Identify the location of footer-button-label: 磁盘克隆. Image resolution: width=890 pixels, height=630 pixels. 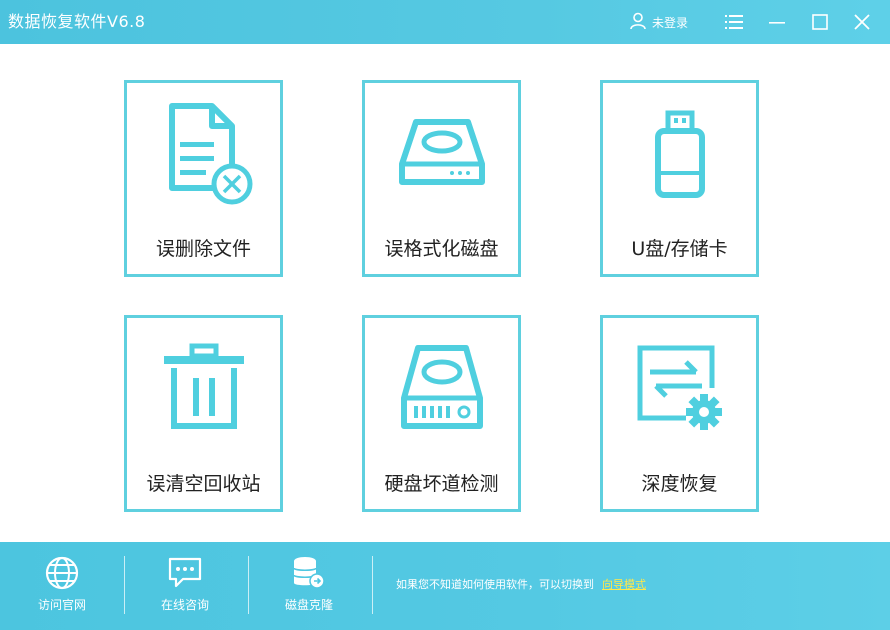
(308, 605).